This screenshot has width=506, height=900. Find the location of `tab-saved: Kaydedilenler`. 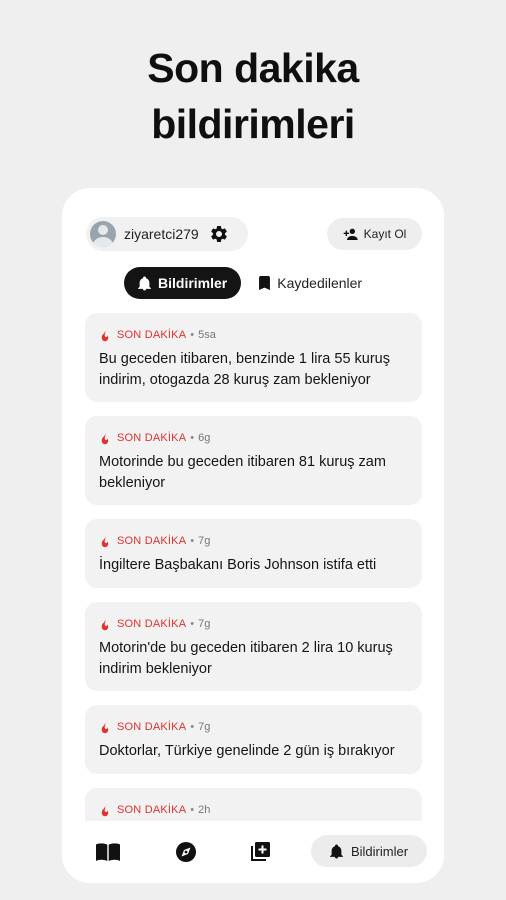

tab-saved: Kaydedilenler is located at coordinates (310, 283).